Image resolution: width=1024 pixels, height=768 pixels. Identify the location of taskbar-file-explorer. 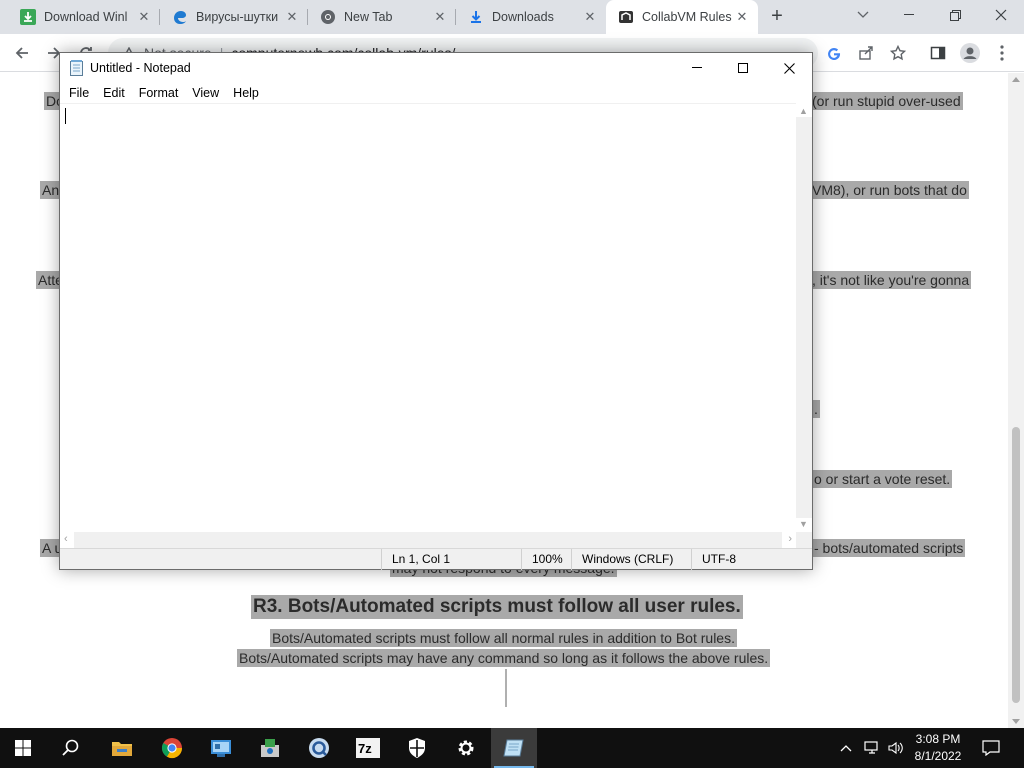
(122, 748).